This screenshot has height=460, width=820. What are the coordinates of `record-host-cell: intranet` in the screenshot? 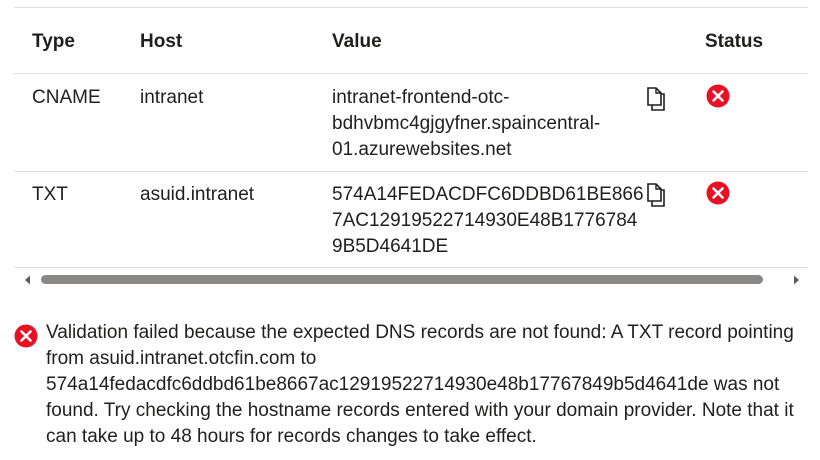 It's located at (172, 97).